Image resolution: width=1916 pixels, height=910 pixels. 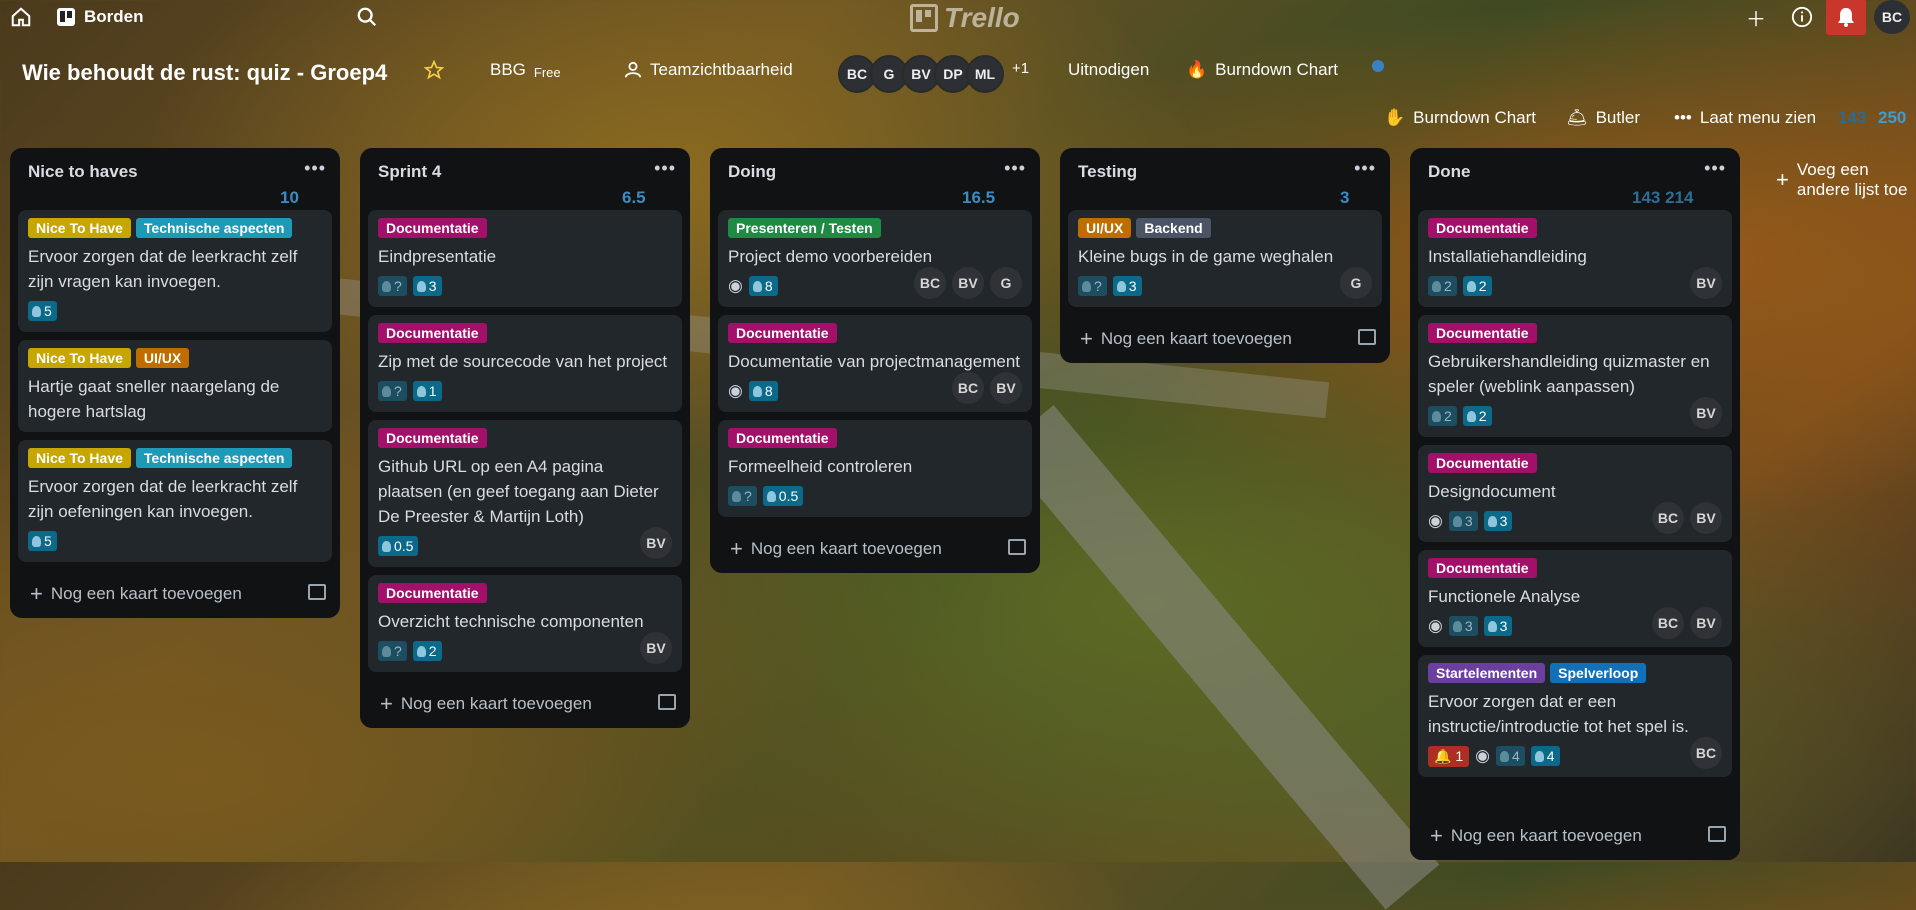 What do you see at coordinates (525, 258) in the screenshot?
I see `card: Documentatie Eindpresentatie? 3` at bounding box center [525, 258].